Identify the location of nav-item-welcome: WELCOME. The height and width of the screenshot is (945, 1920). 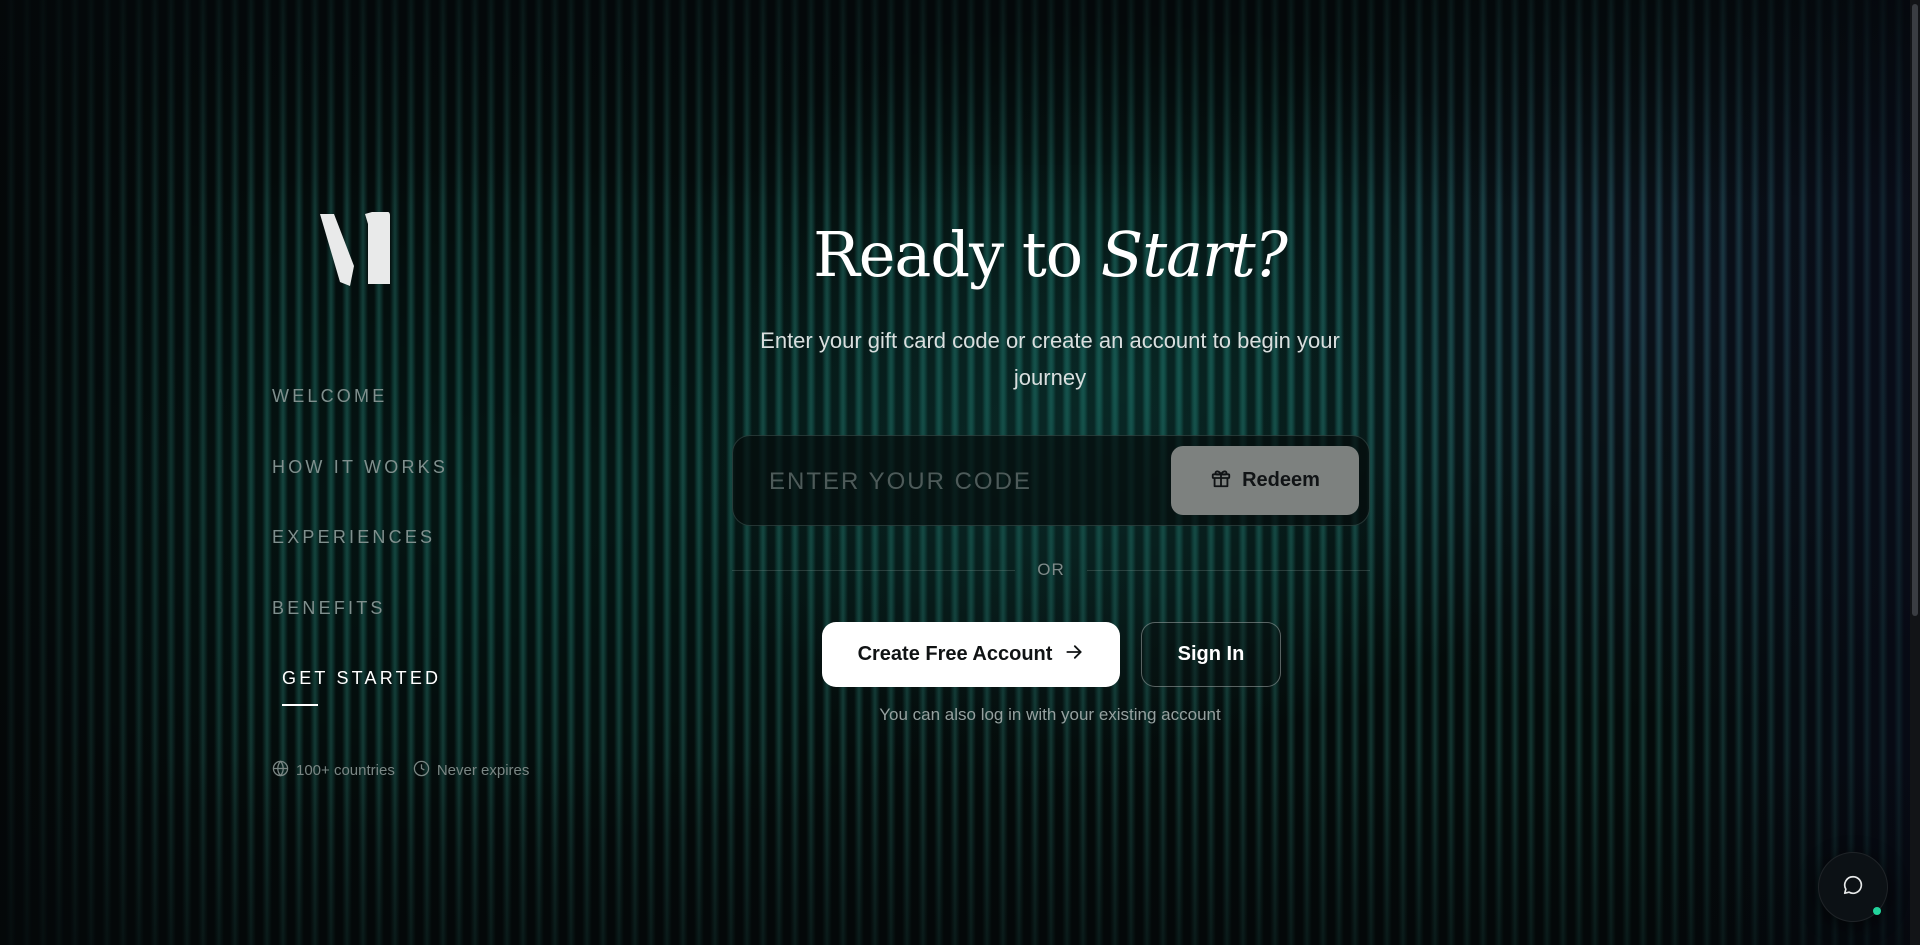
(329, 396).